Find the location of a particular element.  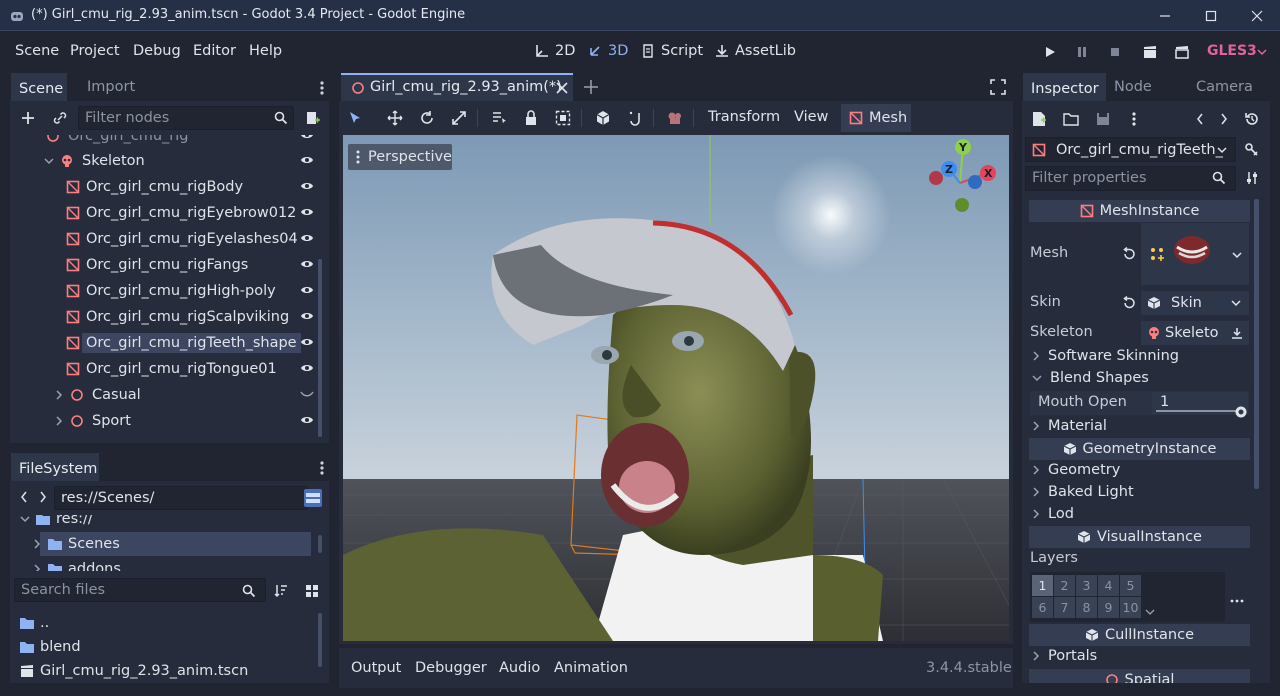

inspector-menu-icon is located at coordinates (1134, 119).